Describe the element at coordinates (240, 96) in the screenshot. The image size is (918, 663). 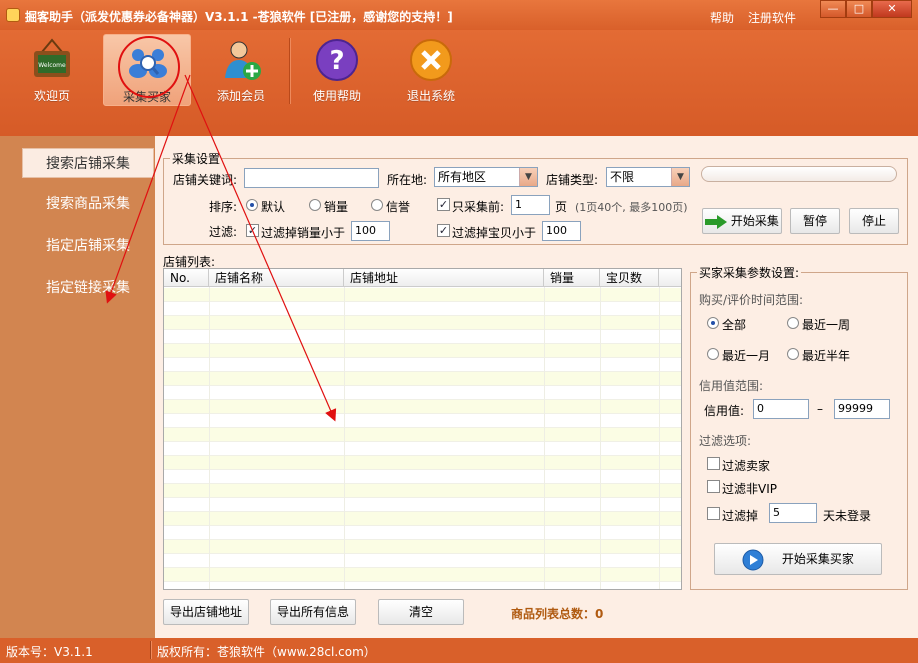
I see `toolbar-add-member-label: 添加会员` at that location.